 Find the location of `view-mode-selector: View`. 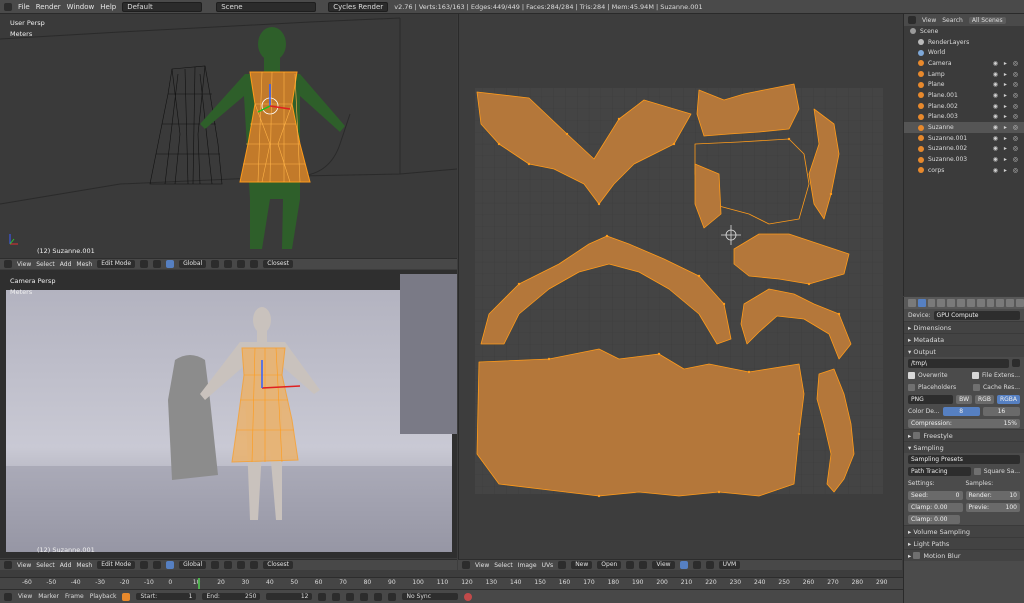

view-mode-selector: View is located at coordinates (663, 565).